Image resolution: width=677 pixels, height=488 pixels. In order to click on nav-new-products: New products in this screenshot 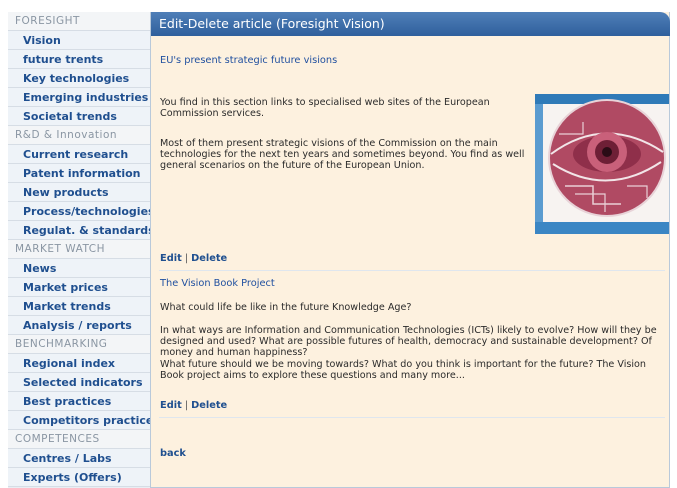, I will do `click(79, 192)`.